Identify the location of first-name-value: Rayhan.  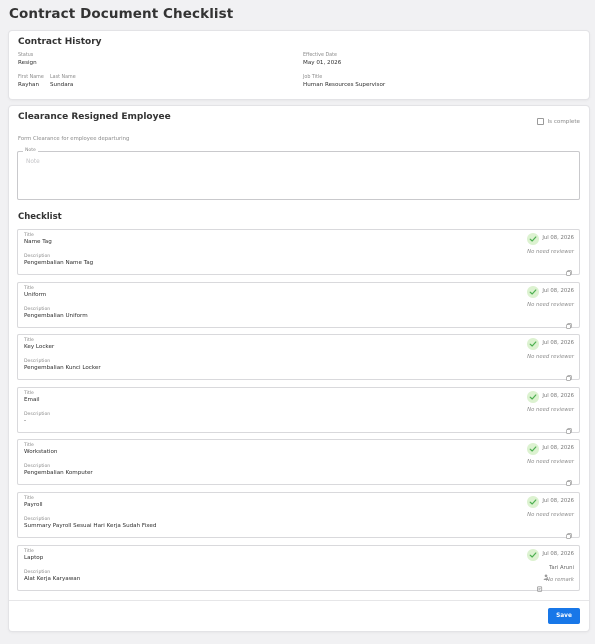
(29, 85).